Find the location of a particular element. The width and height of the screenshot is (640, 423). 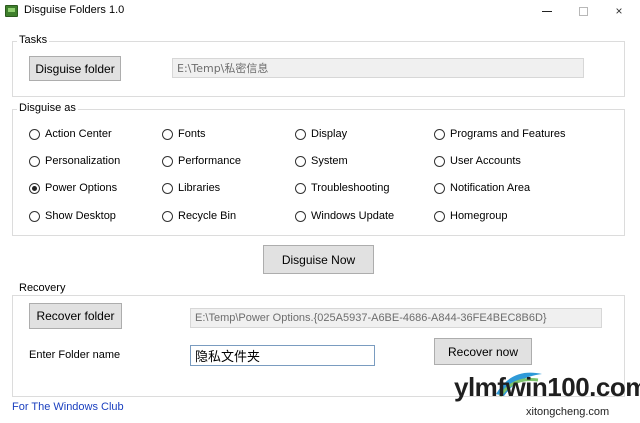

radio-option: Programs and Features is located at coordinates (500, 134).